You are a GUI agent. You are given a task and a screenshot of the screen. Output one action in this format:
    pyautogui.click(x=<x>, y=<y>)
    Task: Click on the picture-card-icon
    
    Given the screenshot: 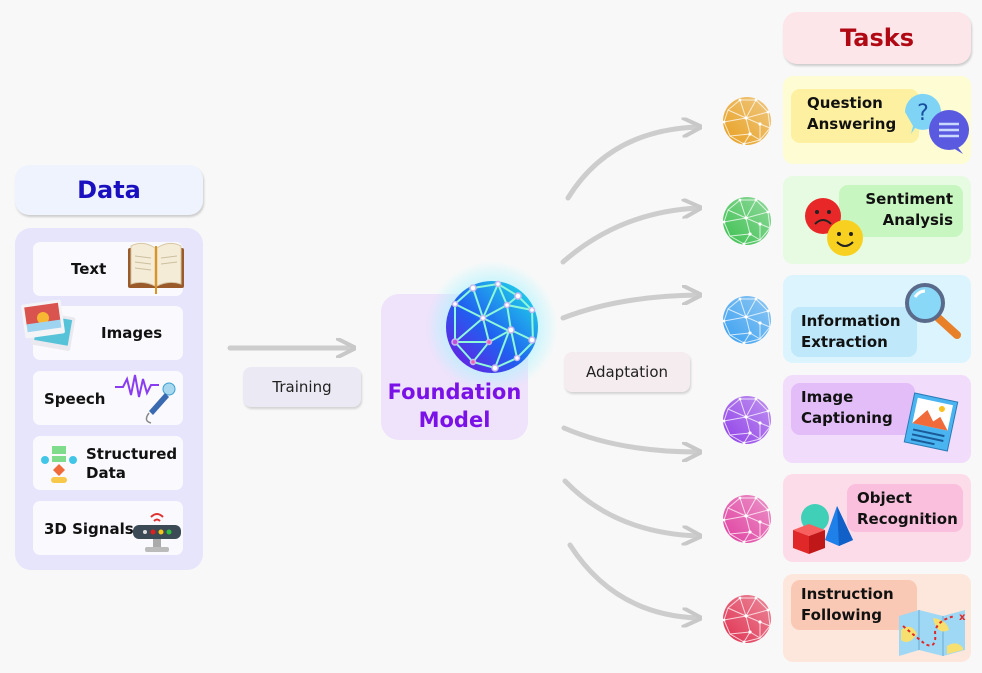 What is the action you would take?
    pyautogui.click(x=931, y=422)
    